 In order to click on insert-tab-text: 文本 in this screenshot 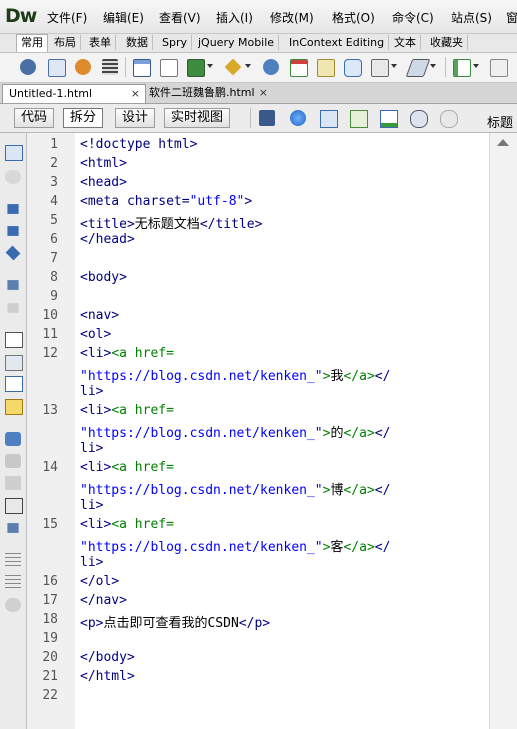, I will do `click(405, 42)`.